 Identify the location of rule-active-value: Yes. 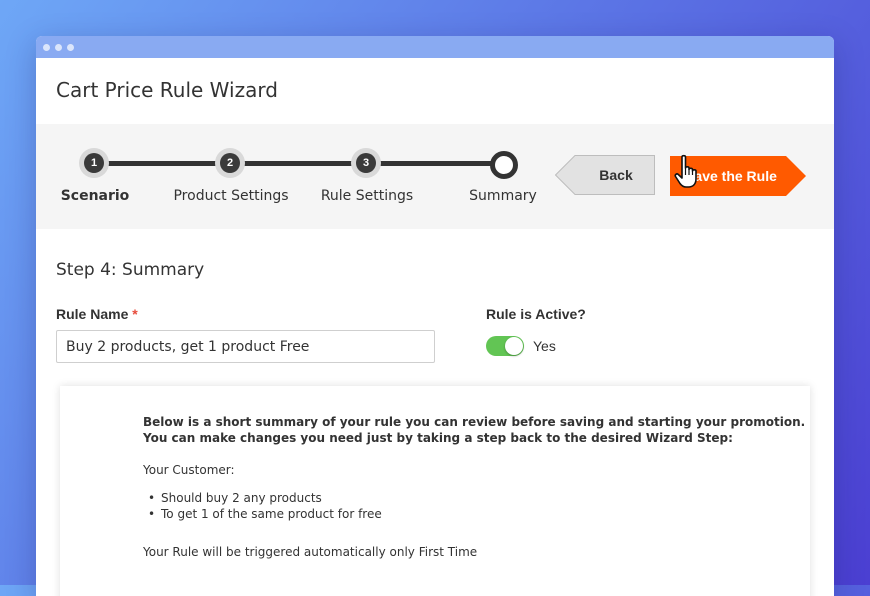
(544, 346).